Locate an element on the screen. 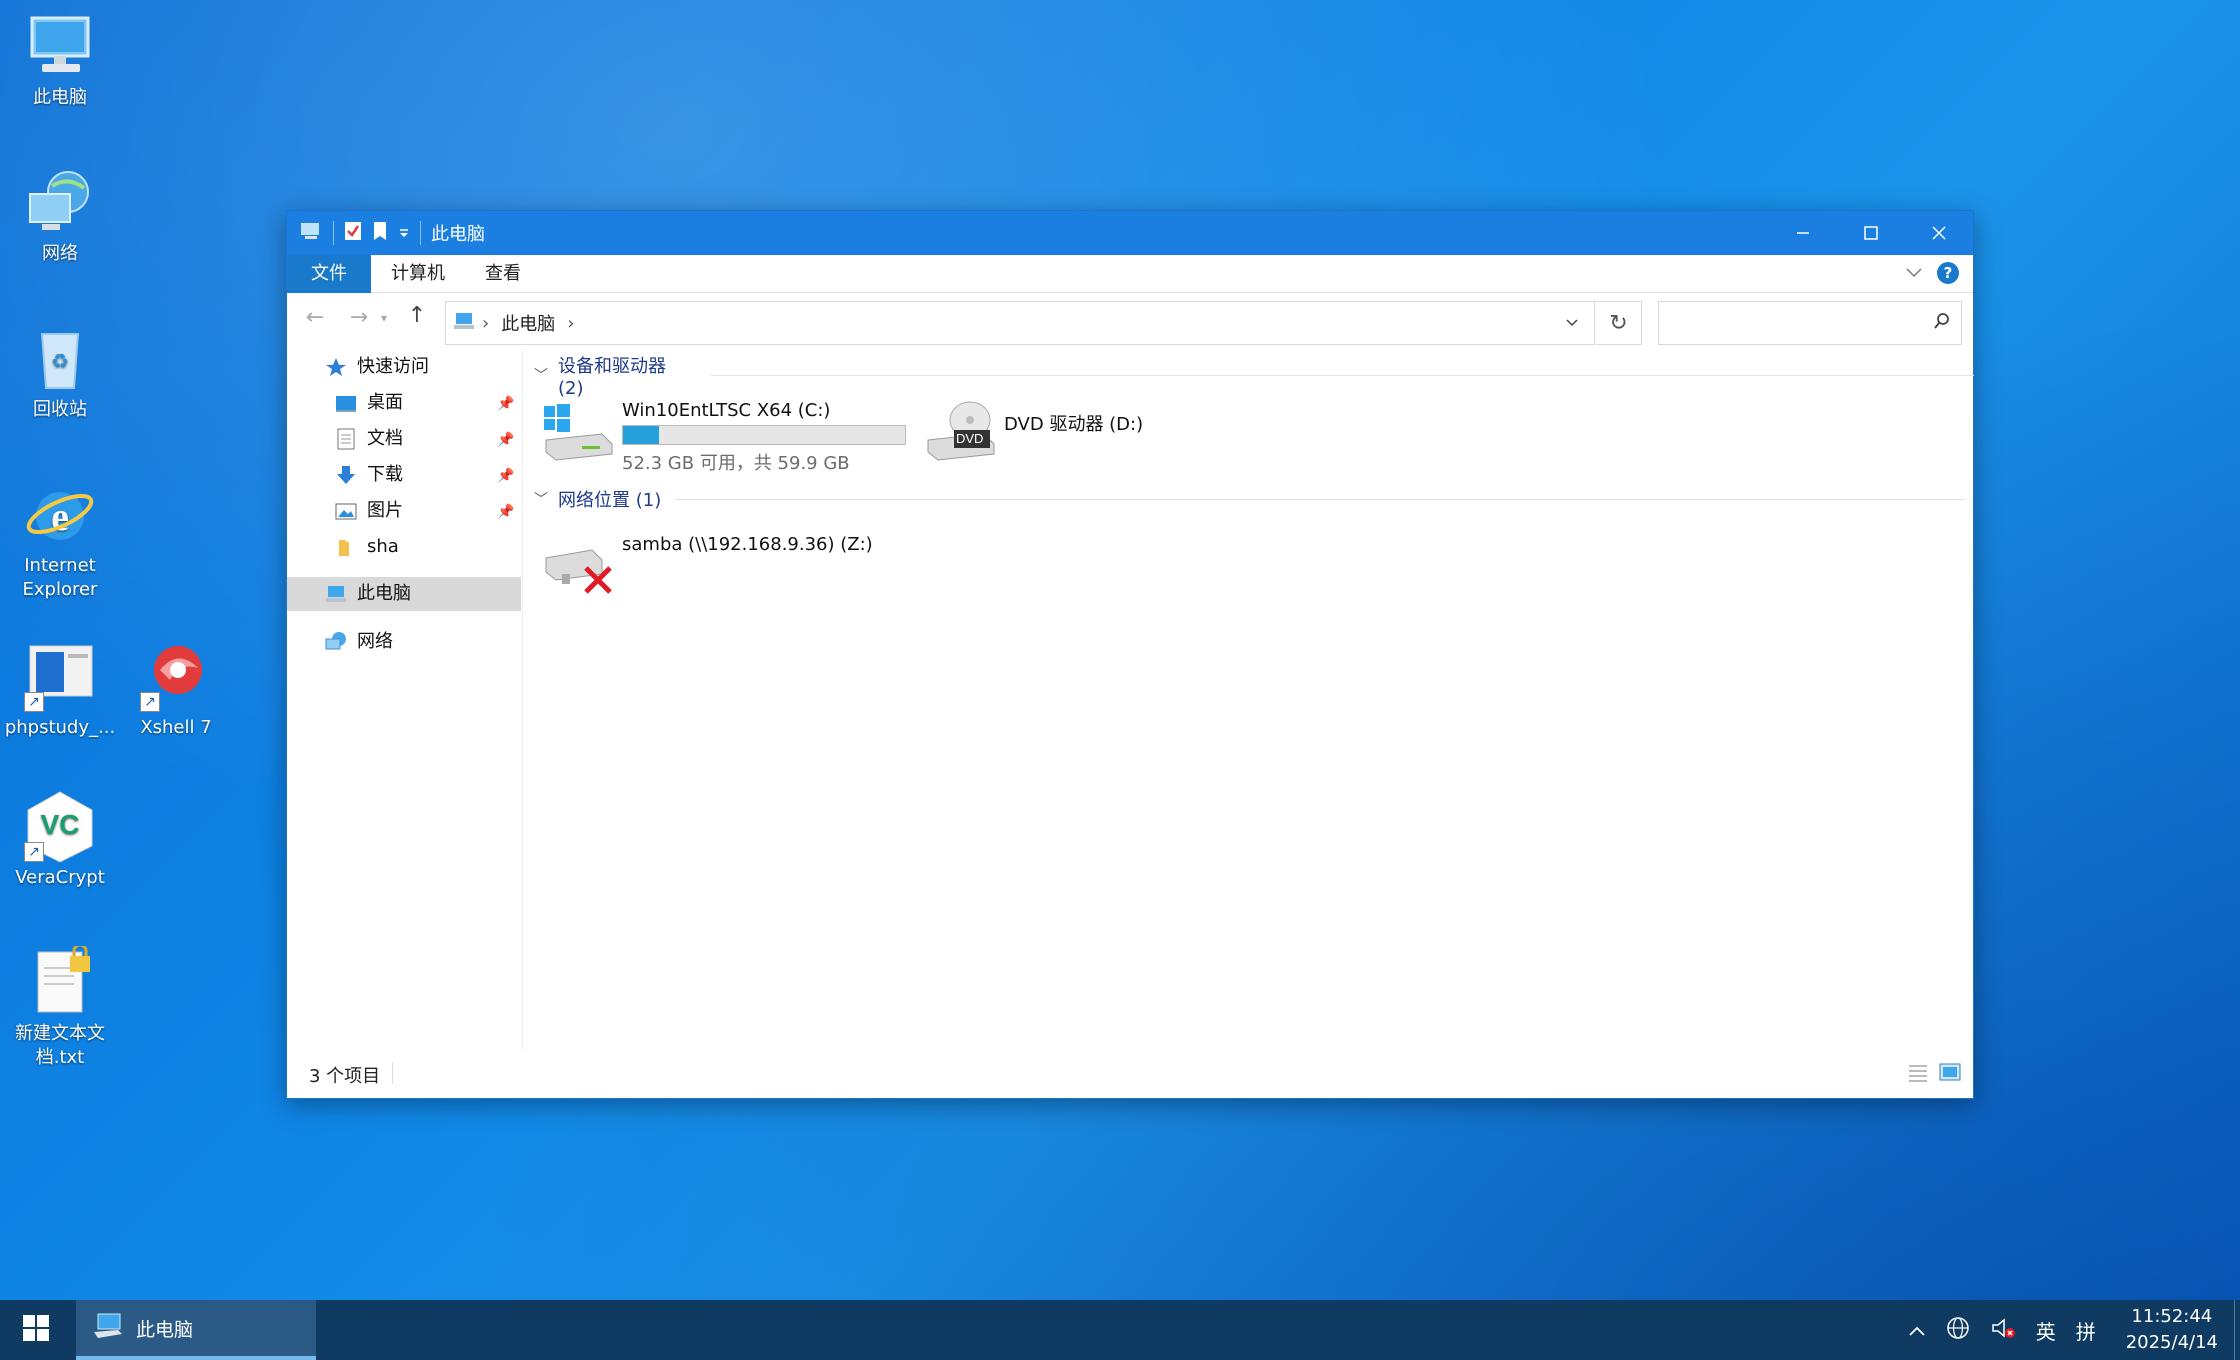 This screenshot has width=2240, height=1360. properties-icon is located at coordinates (353, 233).